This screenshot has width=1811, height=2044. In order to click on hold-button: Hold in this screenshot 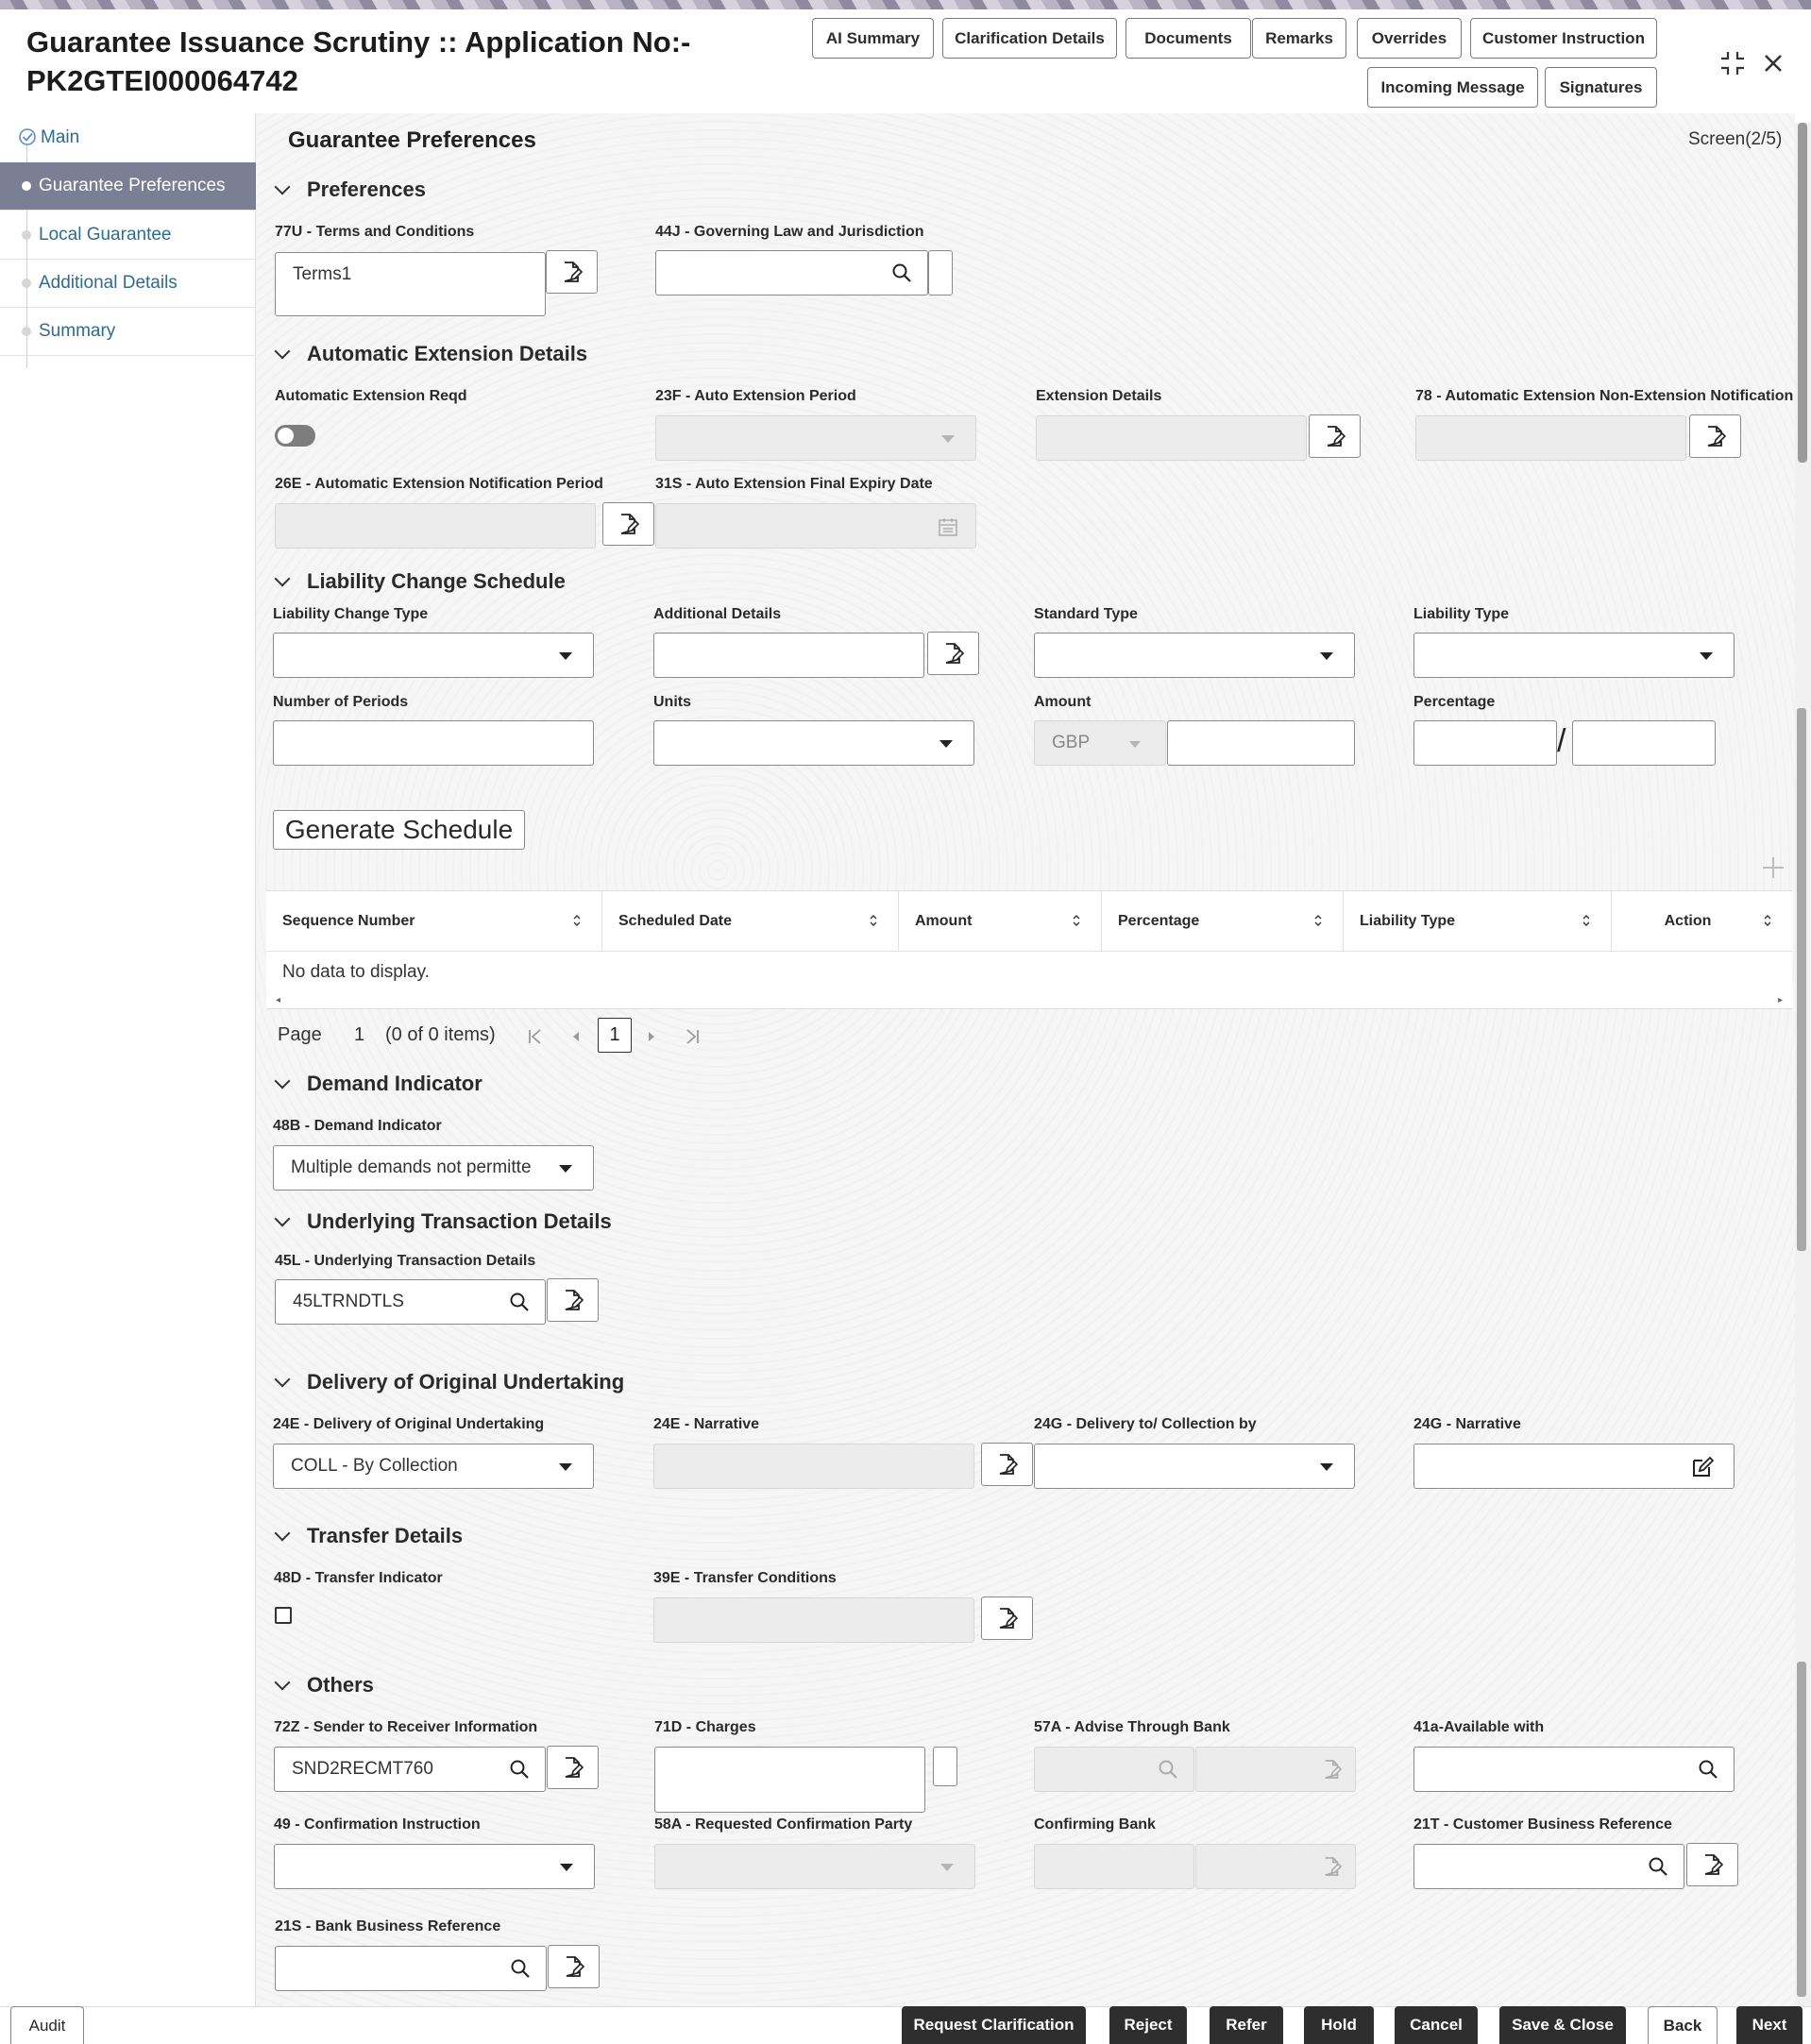, I will do `click(1339, 2025)`.